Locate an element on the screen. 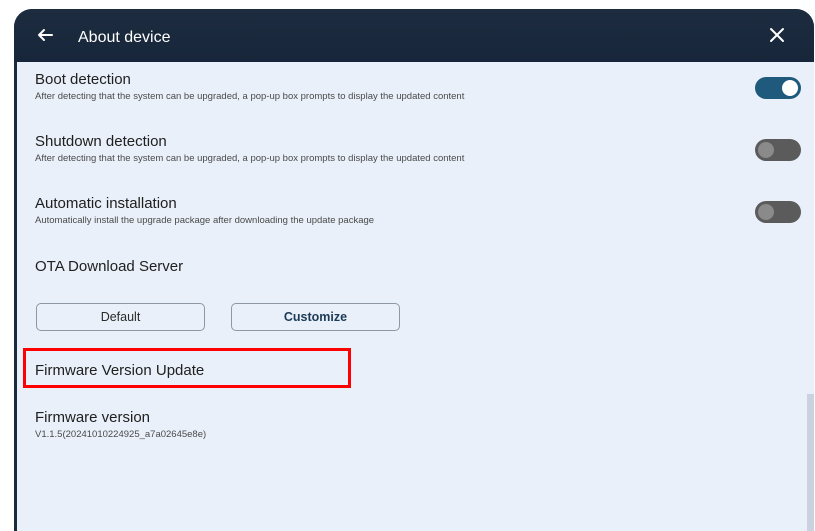  shutdown-detection-toggle is located at coordinates (778, 150).